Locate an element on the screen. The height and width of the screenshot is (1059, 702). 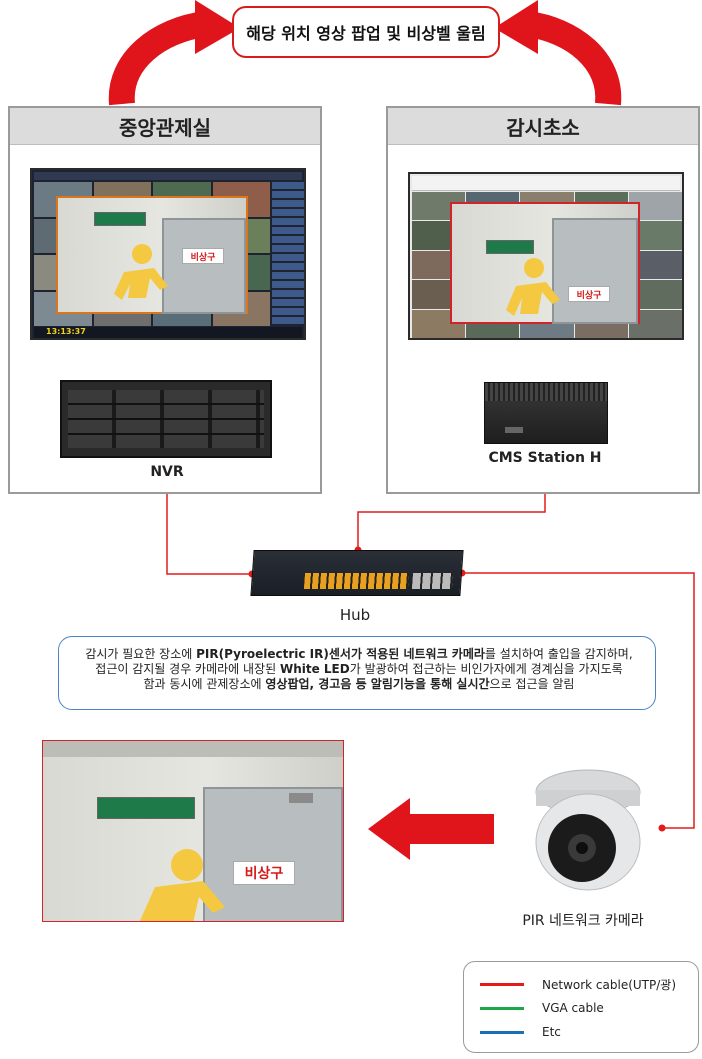
network-cable-nvr is located at coordinates (209, 529).